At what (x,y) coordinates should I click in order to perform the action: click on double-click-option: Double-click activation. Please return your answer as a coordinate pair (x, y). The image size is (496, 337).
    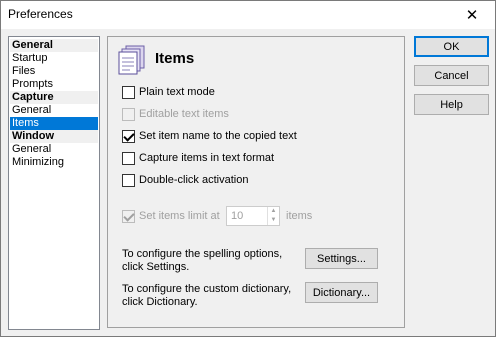
    Looking at the image, I should click on (185, 180).